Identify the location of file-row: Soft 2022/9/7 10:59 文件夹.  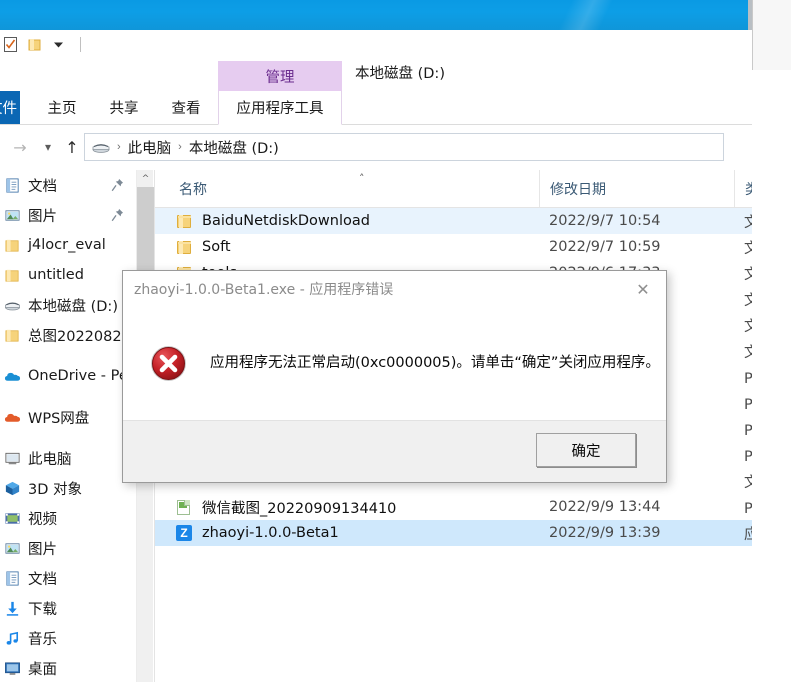
(453, 247).